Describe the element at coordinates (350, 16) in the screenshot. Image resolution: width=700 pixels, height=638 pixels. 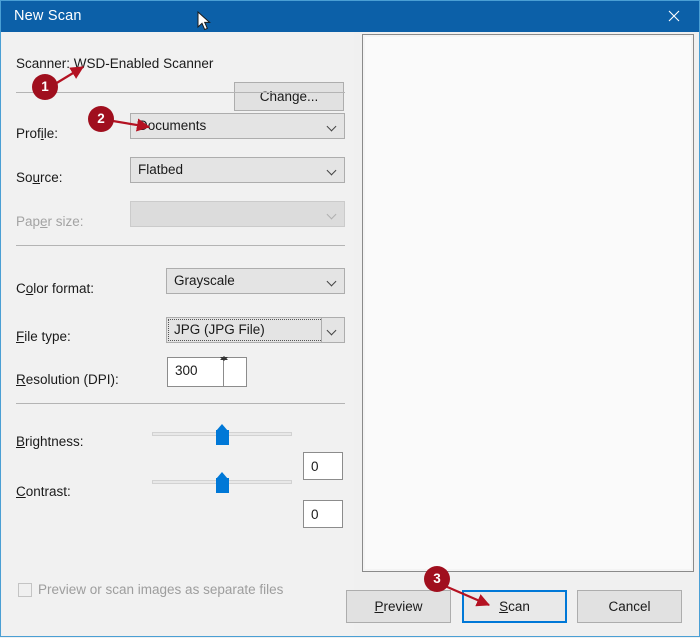
I see `title-bar: New Scan` at that location.